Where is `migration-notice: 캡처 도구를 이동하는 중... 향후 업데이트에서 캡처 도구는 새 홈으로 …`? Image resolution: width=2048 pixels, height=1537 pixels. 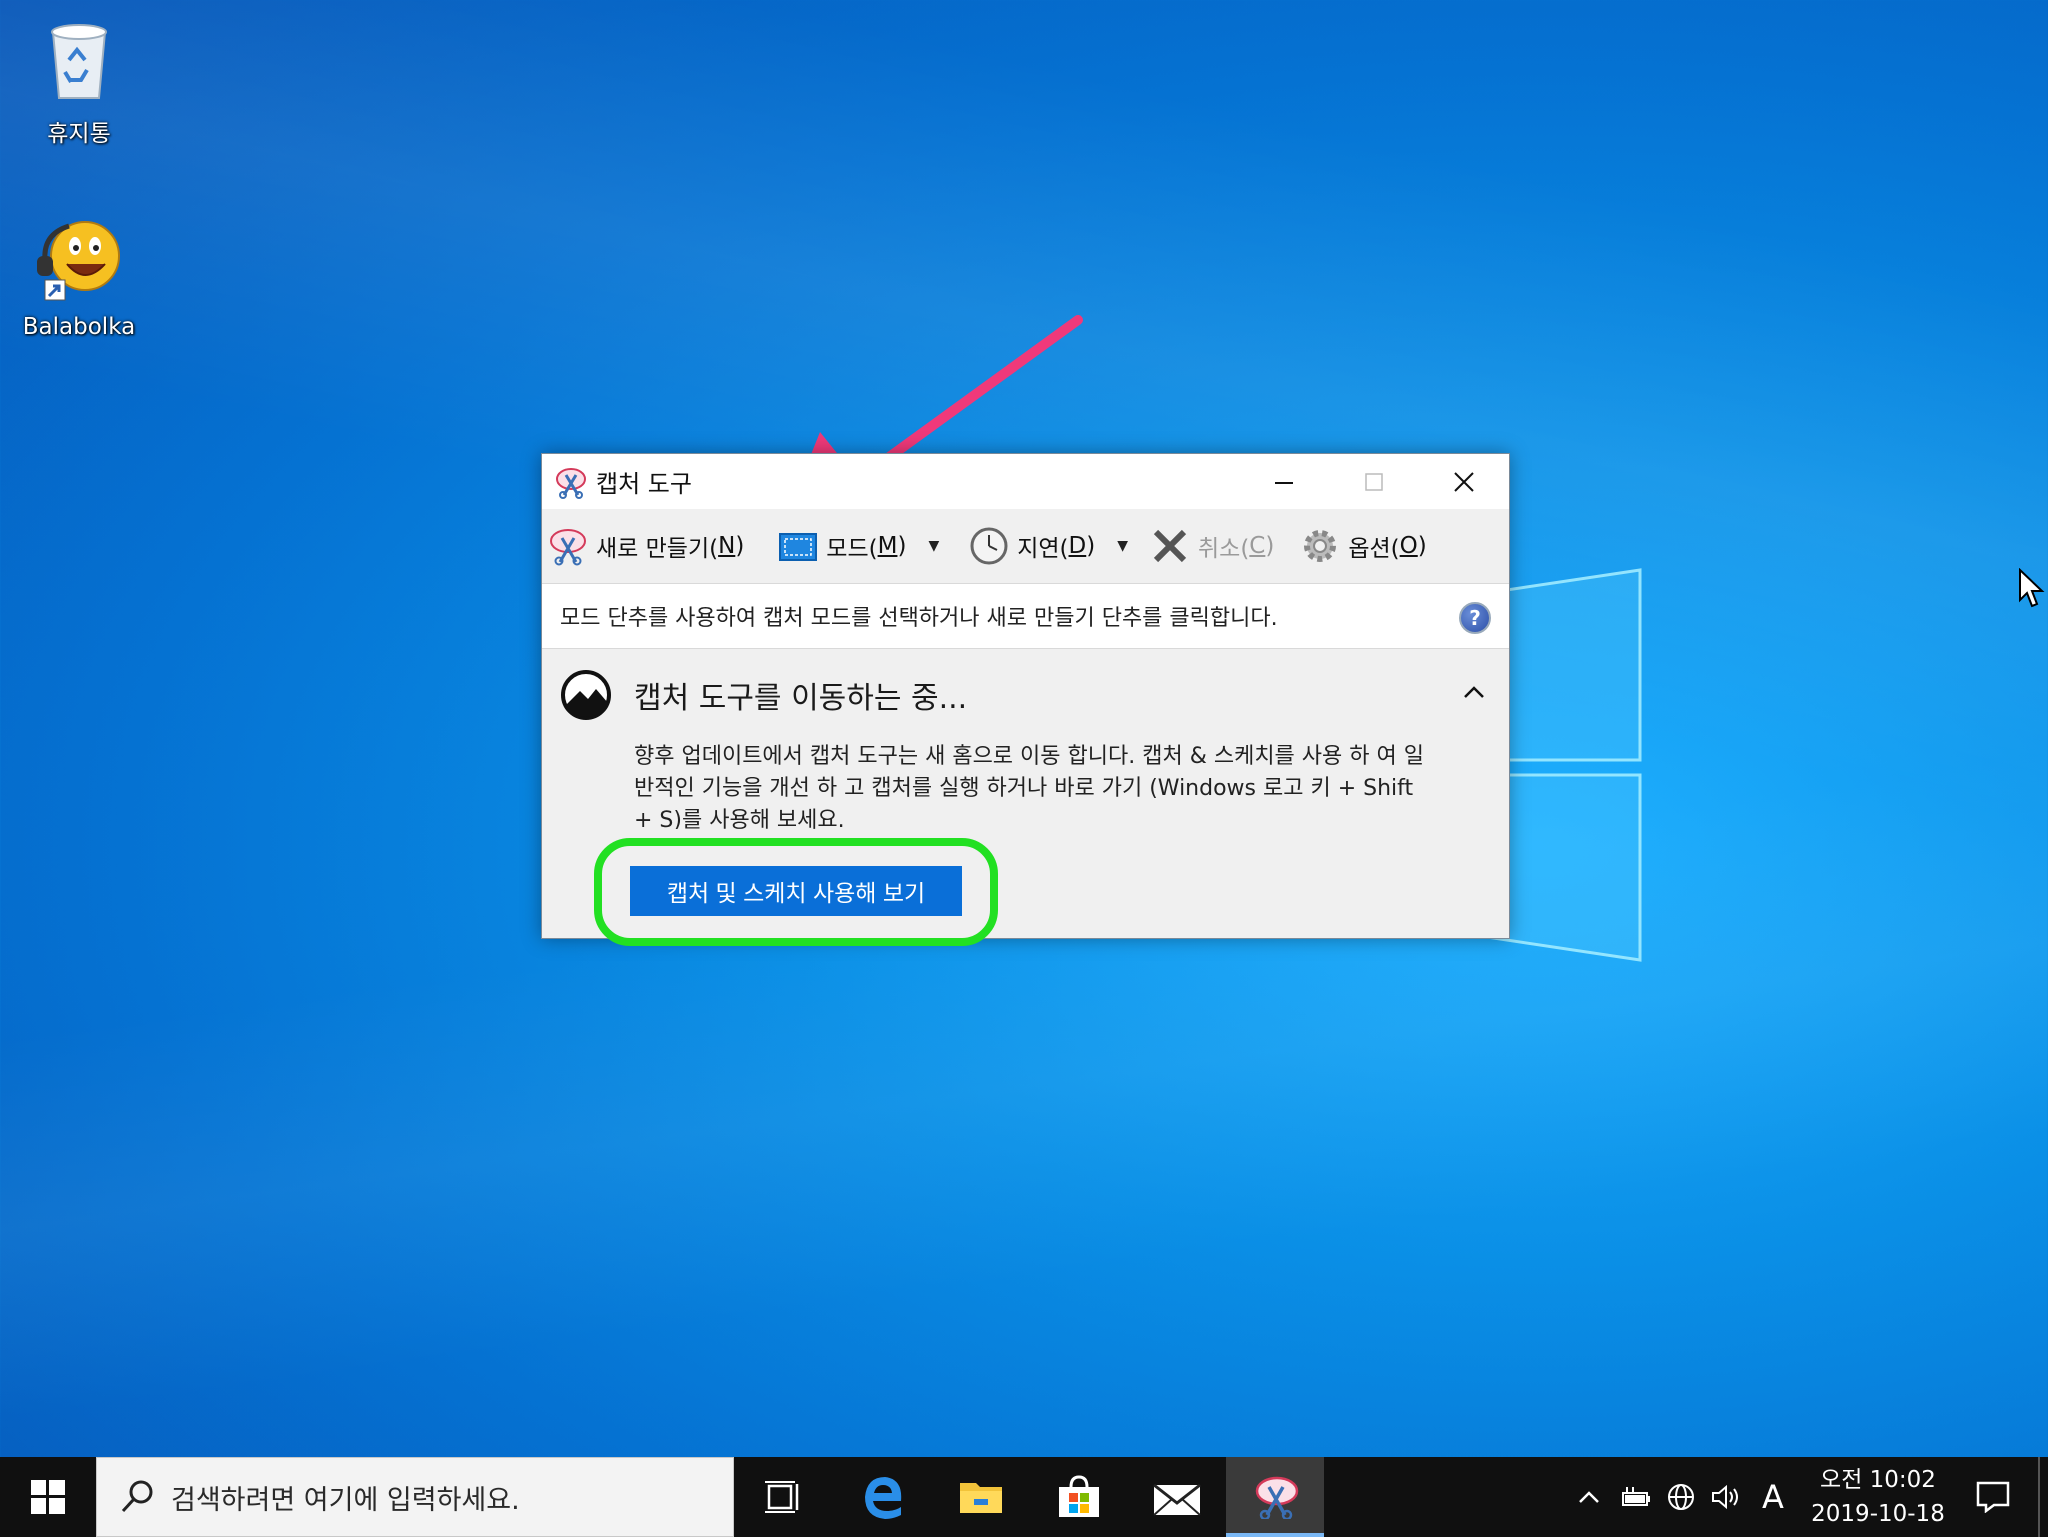
migration-notice: 캡처 도구를 이동하는 중... 향후 업데이트에서 캡처 도구는 새 홈으로 … is located at coordinates (1025, 739).